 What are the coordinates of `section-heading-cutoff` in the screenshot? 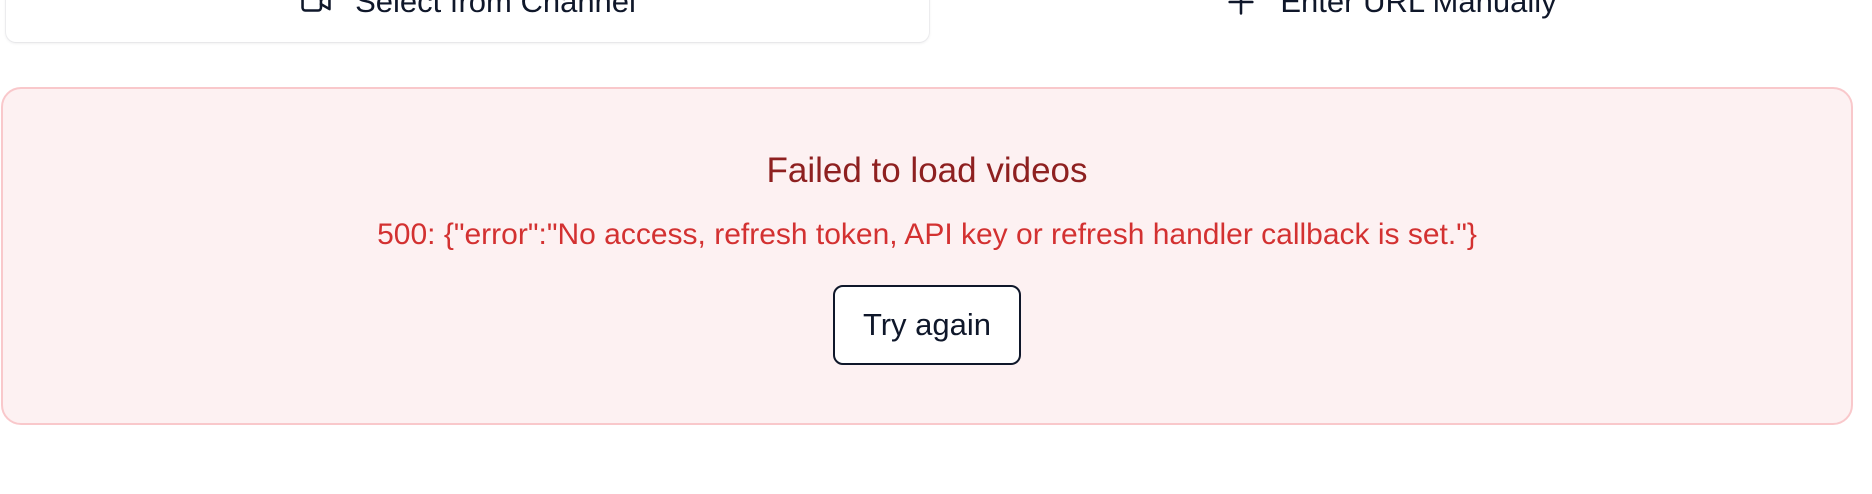 It's located at (4, 486).